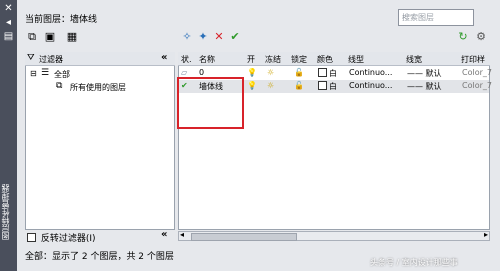 The height and width of the screenshot is (271, 500). What do you see at coordinates (414, 59) in the screenshot?
I see `col-lineweight: 线宽` at bounding box center [414, 59].